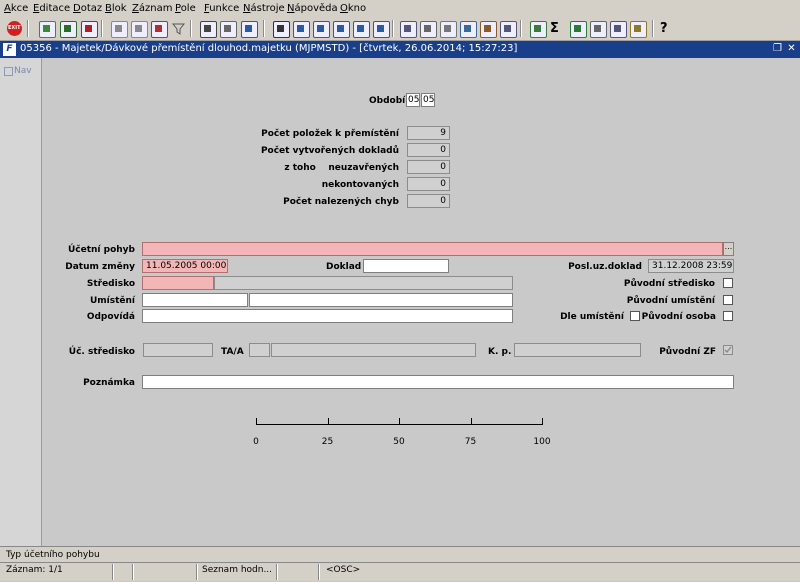 The height and width of the screenshot is (582, 800). Describe the element at coordinates (777, 48) in the screenshot. I see `restore-icon: ❐` at that location.